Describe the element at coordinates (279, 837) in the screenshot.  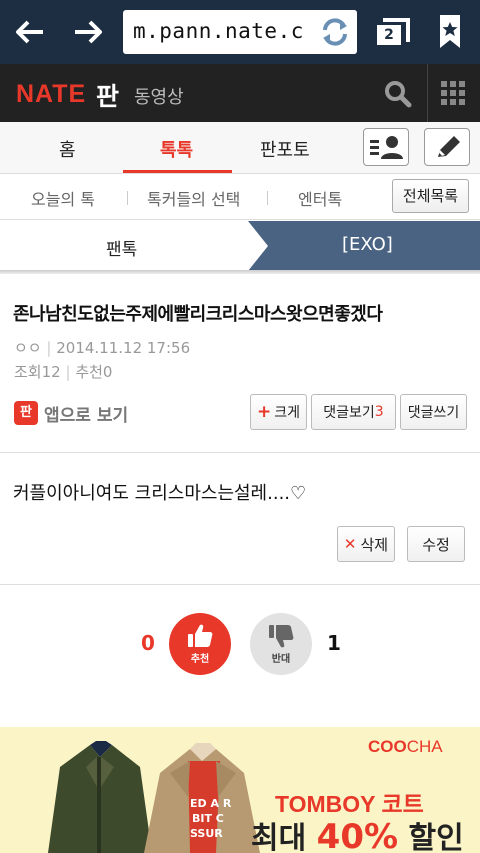
I see `ad-discount-prefix: 최대` at that location.